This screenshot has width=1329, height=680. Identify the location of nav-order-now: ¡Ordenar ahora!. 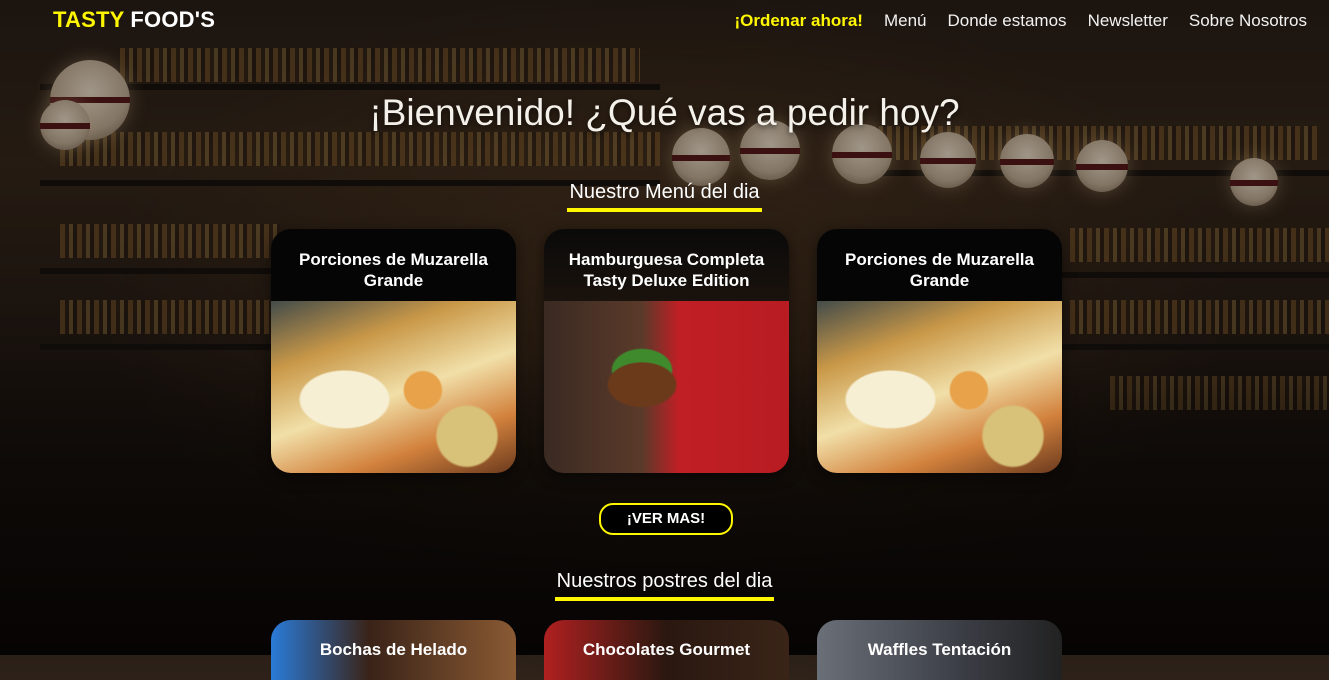
(798, 21).